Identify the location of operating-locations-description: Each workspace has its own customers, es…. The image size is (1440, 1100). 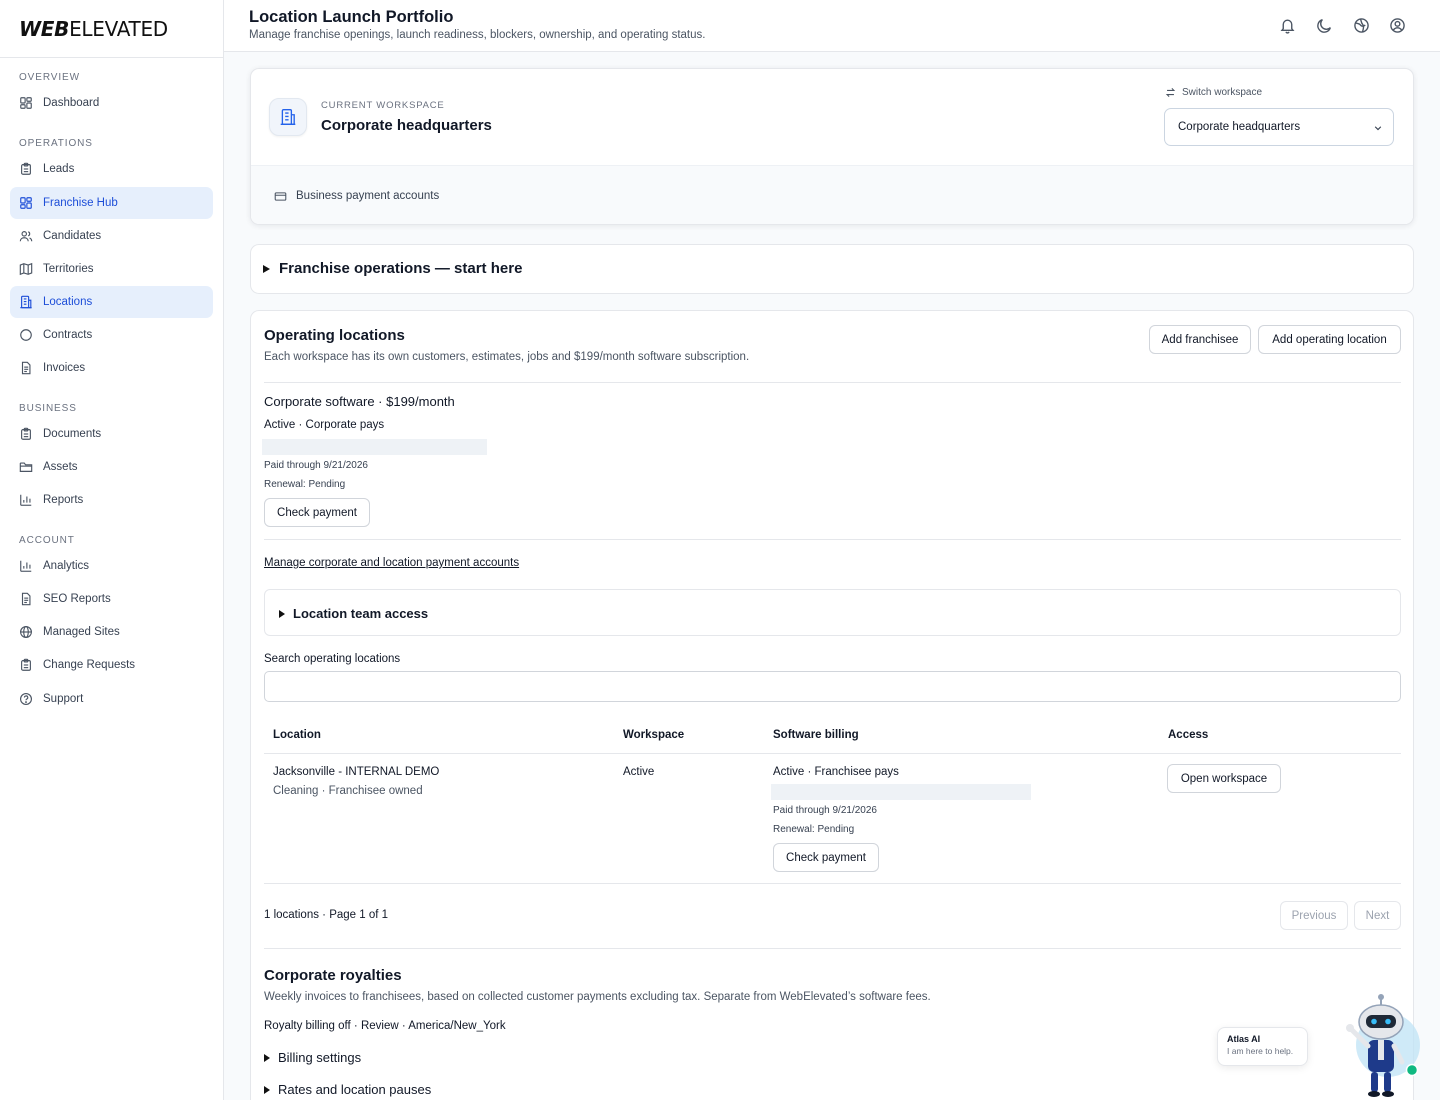
(507, 357).